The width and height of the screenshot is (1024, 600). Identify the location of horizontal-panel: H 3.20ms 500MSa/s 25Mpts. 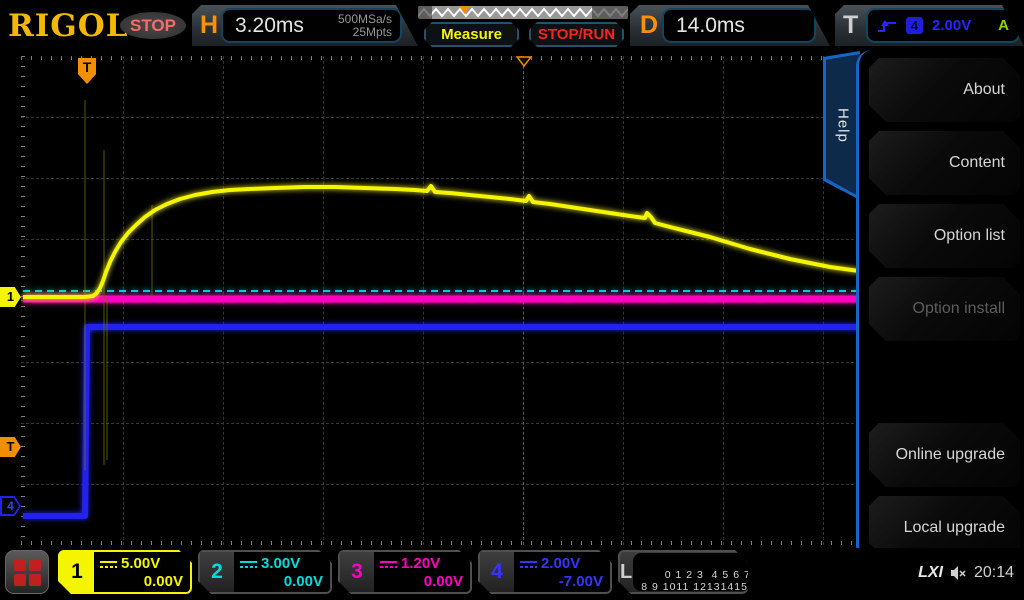
(305, 25).